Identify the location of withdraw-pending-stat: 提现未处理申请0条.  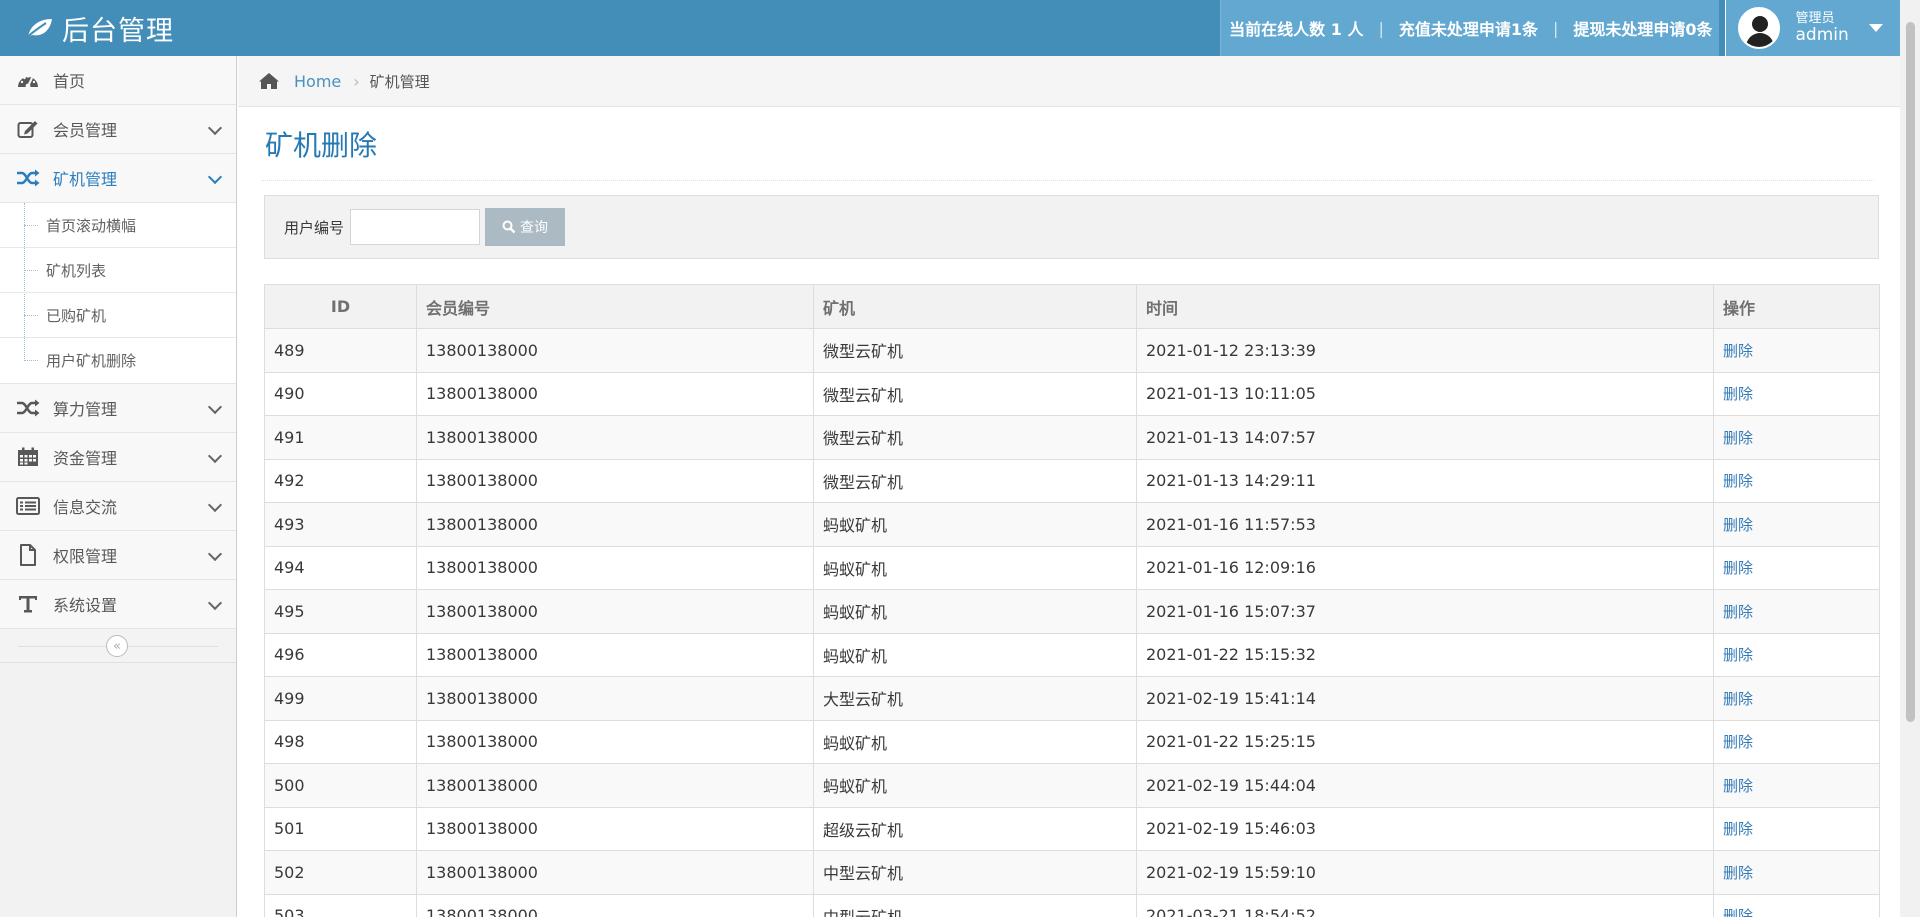
(1642, 28).